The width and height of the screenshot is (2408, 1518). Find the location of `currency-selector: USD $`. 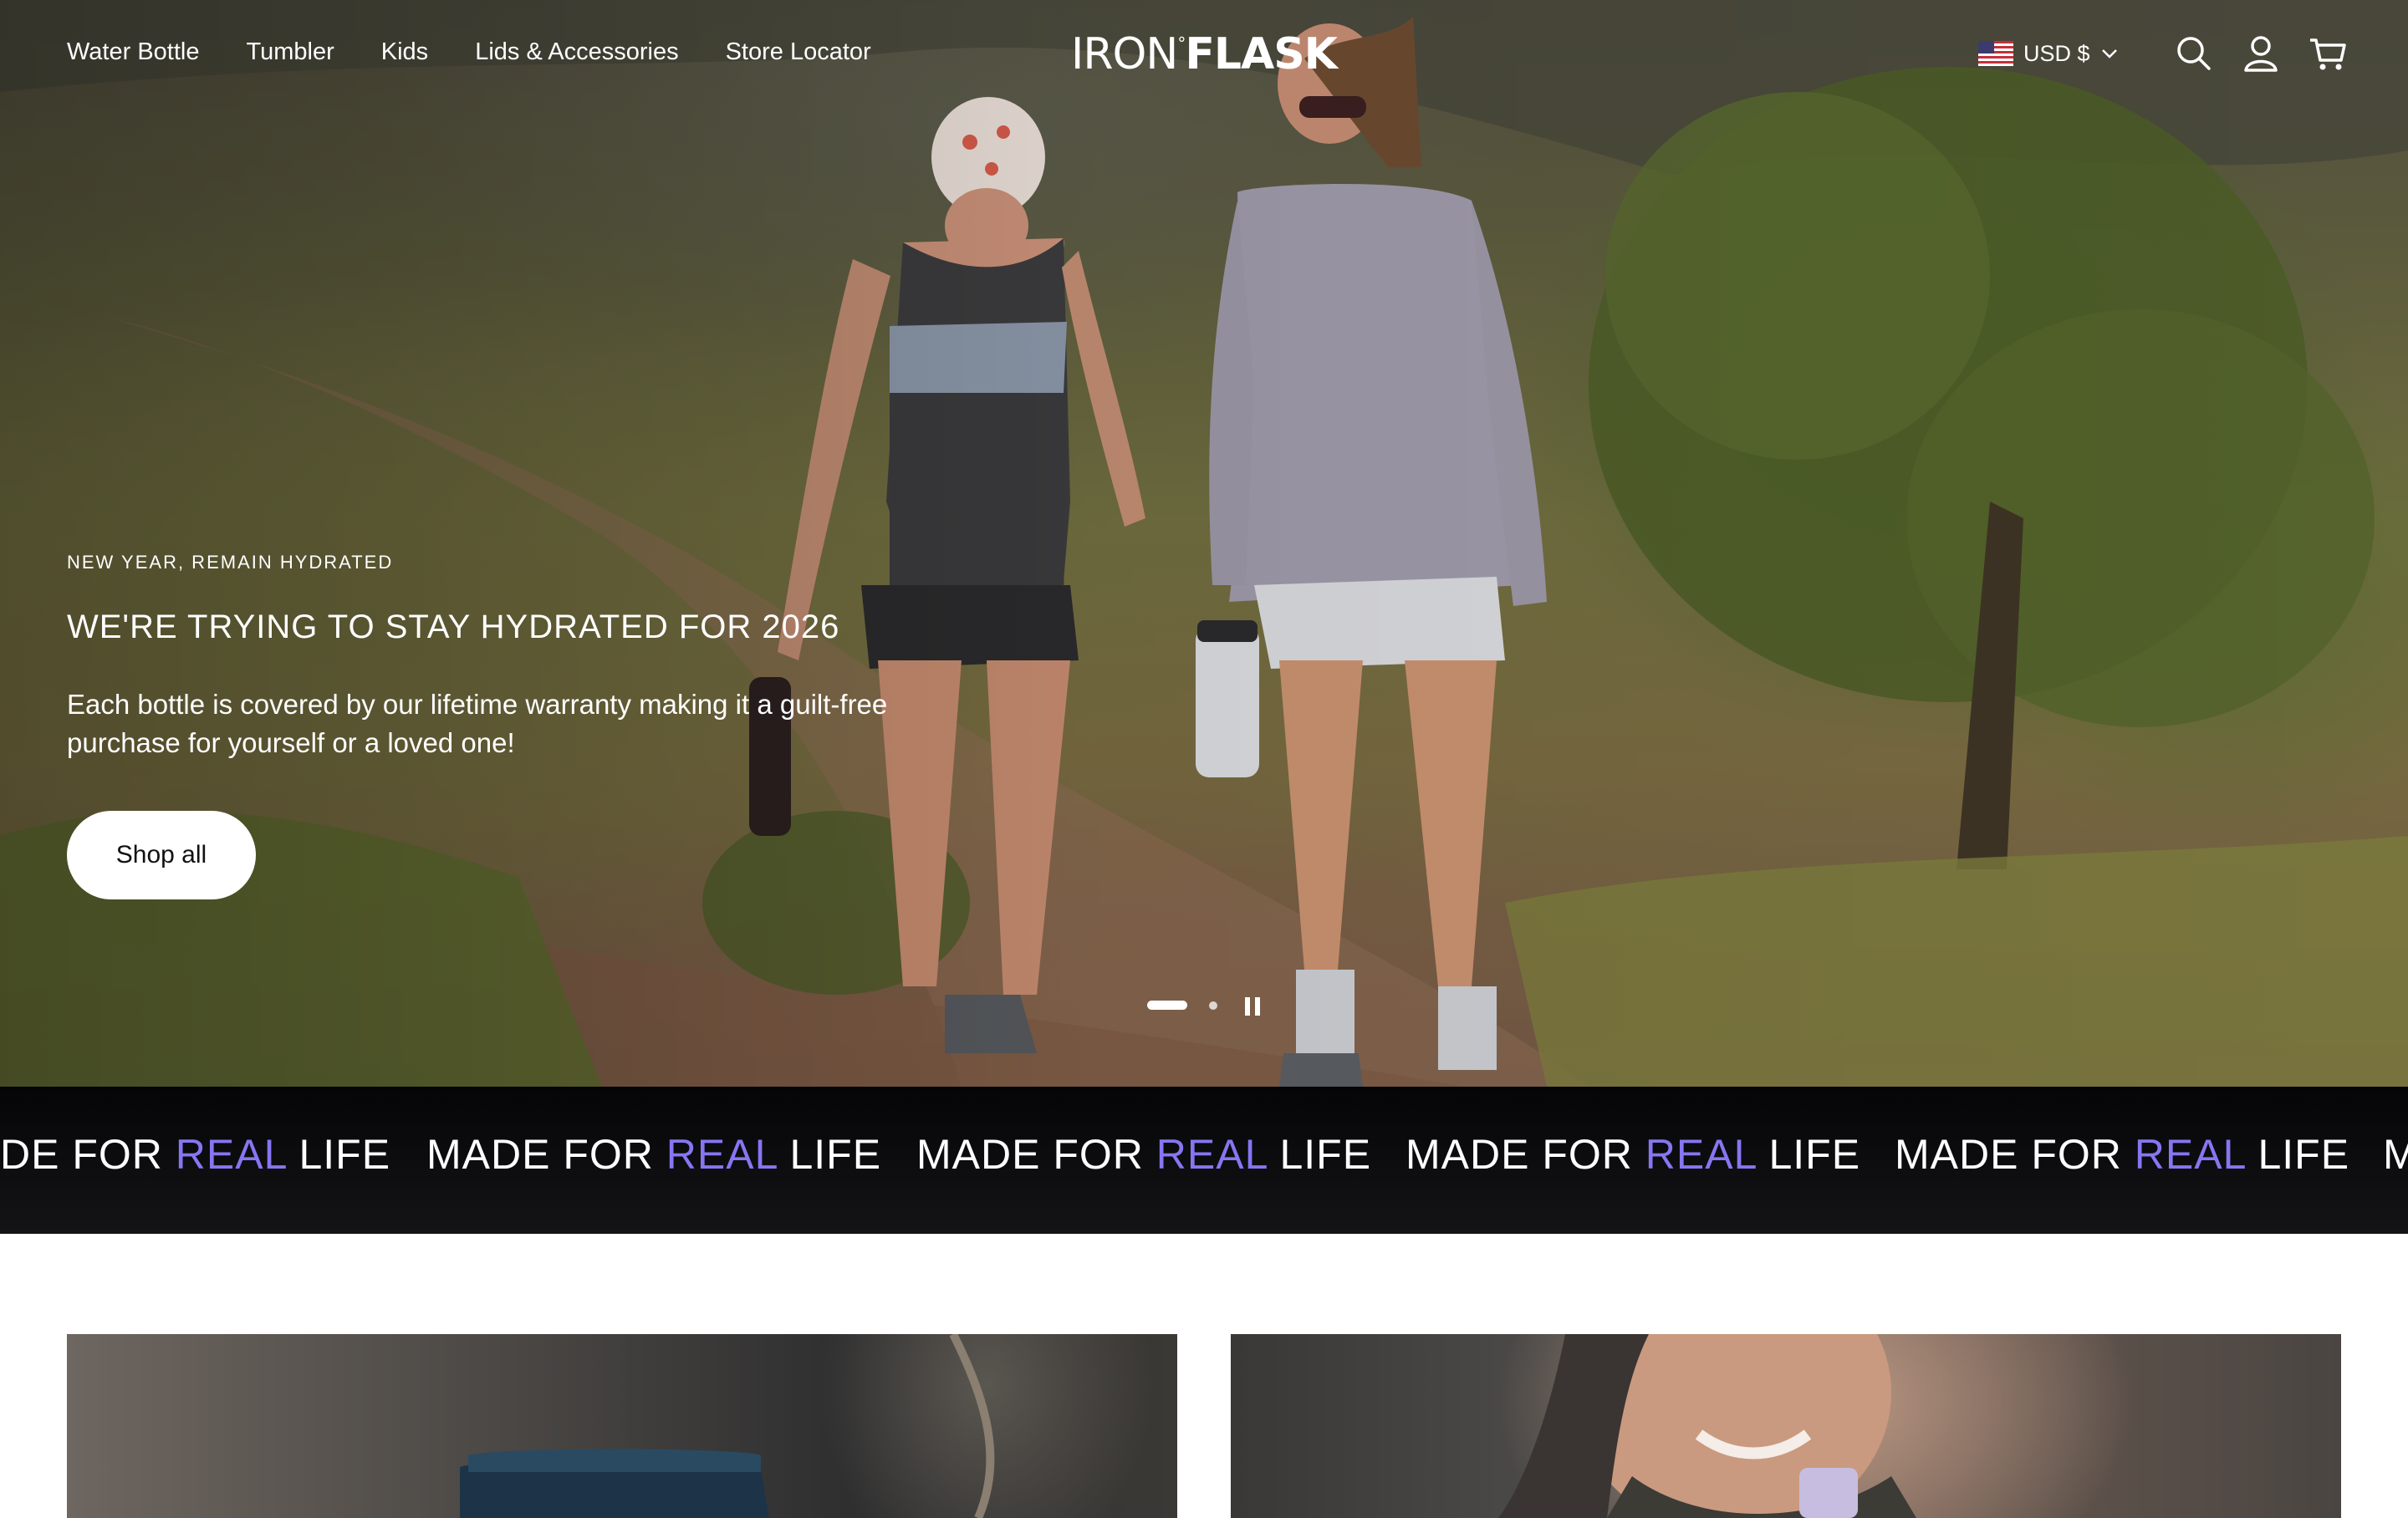

currency-selector: USD $ is located at coordinates (2048, 53).